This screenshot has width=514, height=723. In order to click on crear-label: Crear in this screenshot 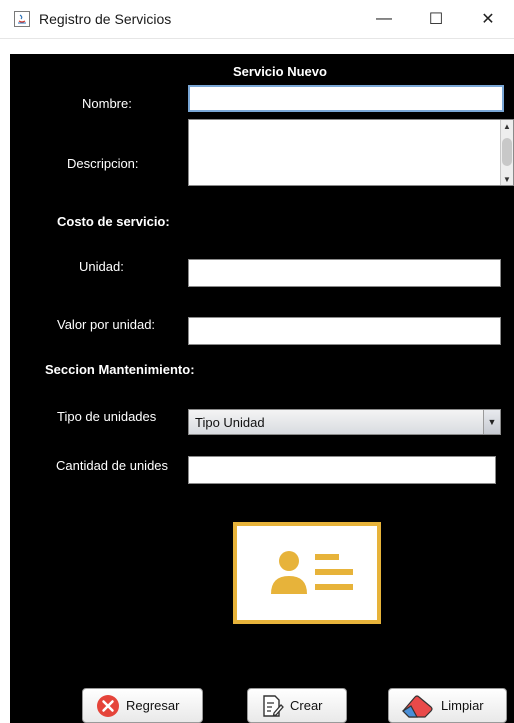, I will do `click(306, 705)`.